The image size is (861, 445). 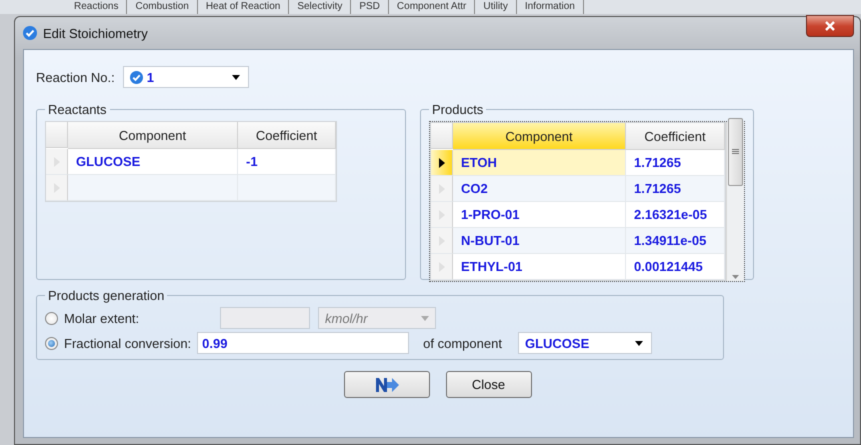 I want to click on background-tab: Component Attr, so click(x=432, y=7).